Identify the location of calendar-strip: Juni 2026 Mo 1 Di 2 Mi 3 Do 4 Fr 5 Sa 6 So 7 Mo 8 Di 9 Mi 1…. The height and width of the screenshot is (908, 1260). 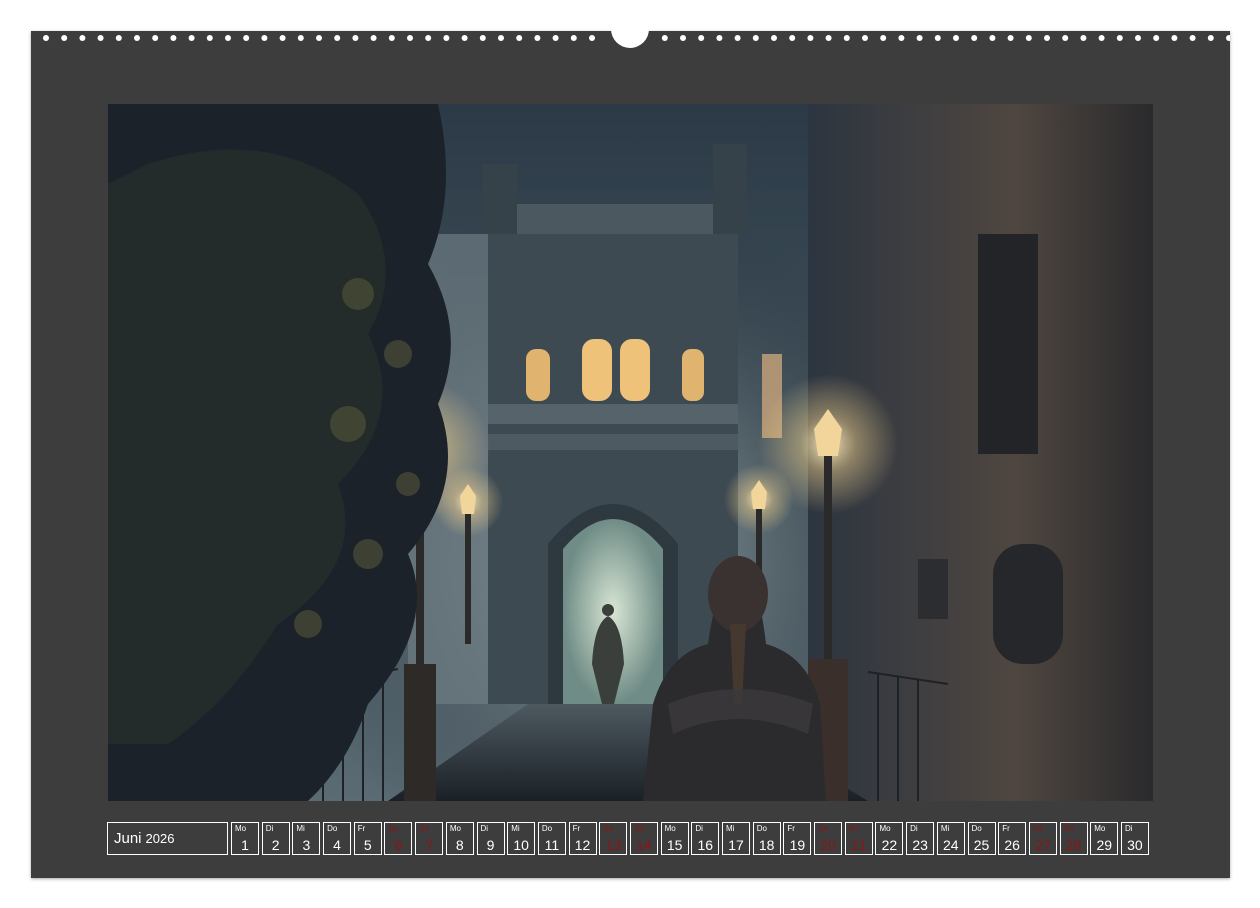
(628, 838).